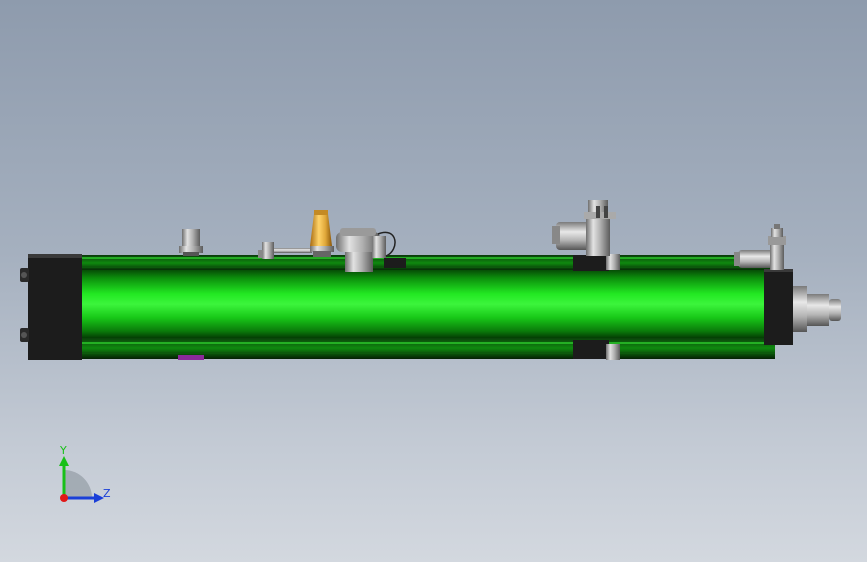  I want to click on valve-cap-fitting, so click(371, 250).